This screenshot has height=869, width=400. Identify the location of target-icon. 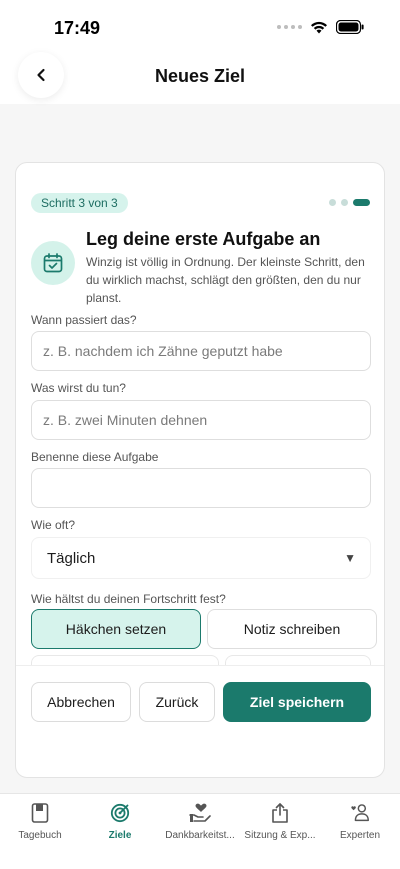
(120, 813).